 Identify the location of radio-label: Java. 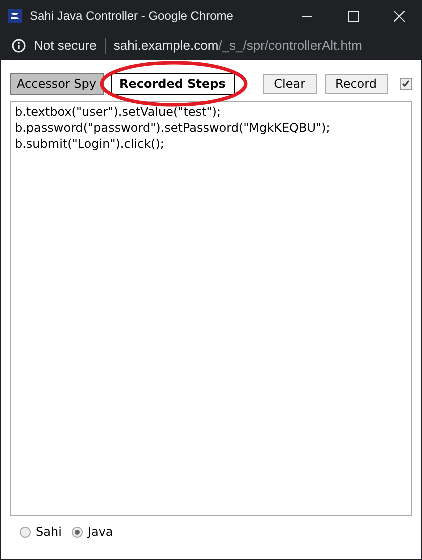
(101, 532).